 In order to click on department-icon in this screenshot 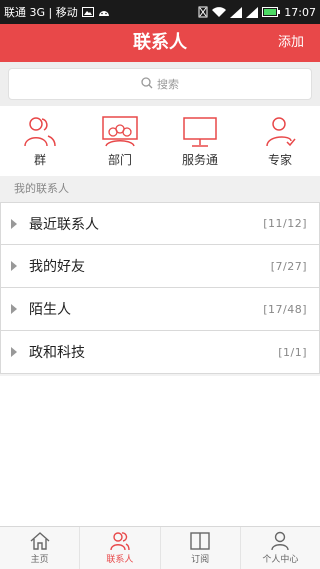, I will do `click(120, 131)`.